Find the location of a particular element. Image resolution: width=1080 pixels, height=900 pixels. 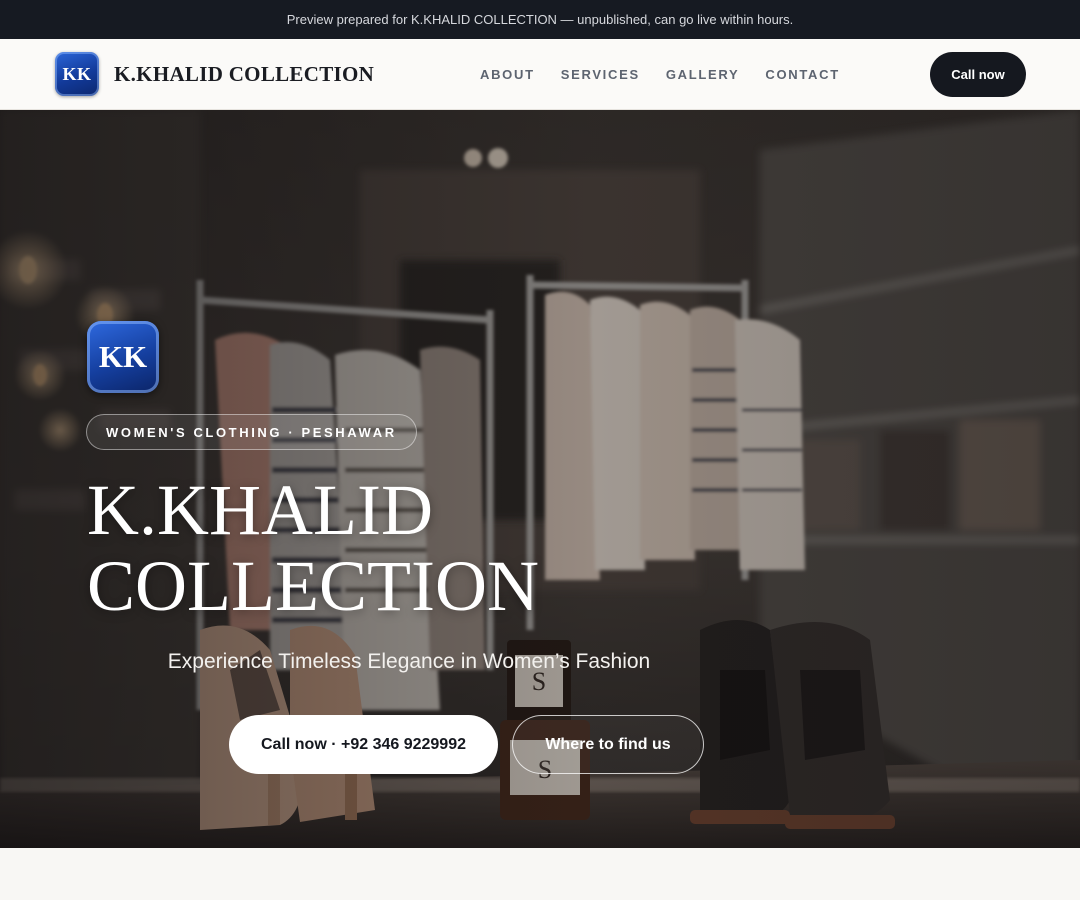

brand-logo-text: KK is located at coordinates (77, 73).